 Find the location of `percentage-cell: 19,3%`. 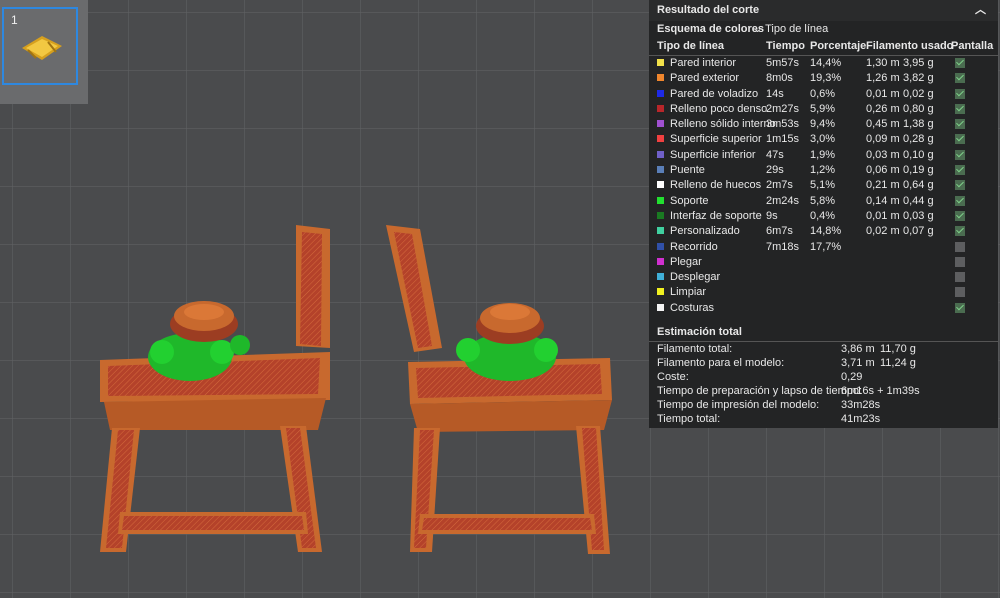

percentage-cell: 19,3% is located at coordinates (826, 78).